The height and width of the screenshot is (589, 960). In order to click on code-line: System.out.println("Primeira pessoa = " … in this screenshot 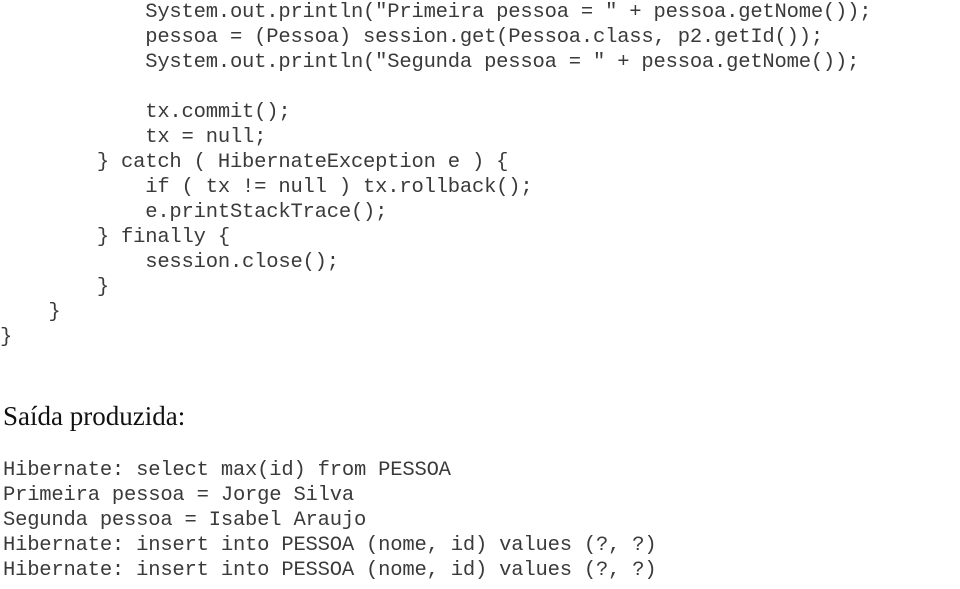, I will do `click(436, 12)`.